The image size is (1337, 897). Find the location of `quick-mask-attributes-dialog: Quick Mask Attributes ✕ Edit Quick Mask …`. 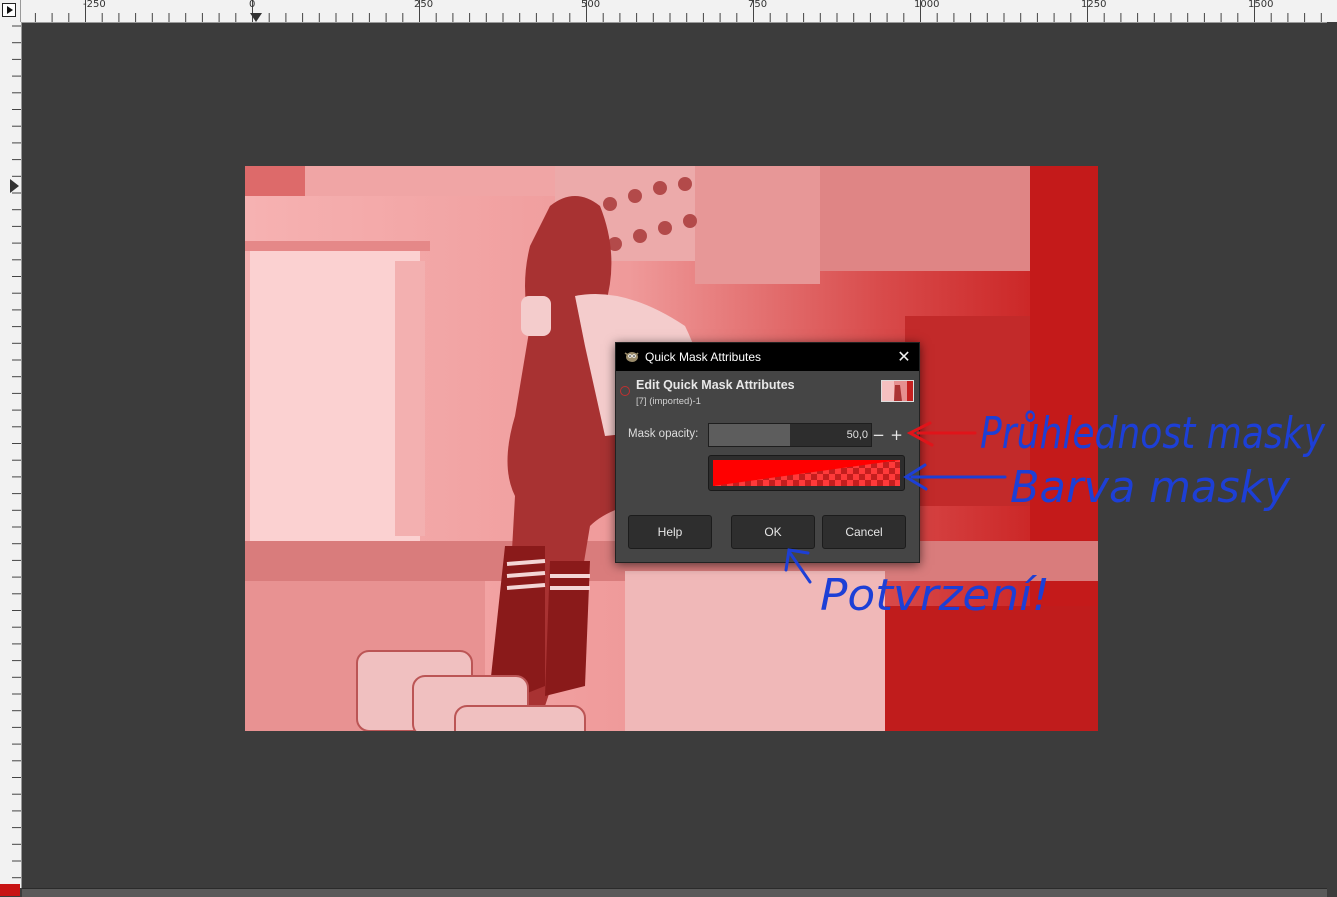

quick-mask-attributes-dialog: Quick Mask Attributes ✕ Edit Quick Mask … is located at coordinates (767, 452).